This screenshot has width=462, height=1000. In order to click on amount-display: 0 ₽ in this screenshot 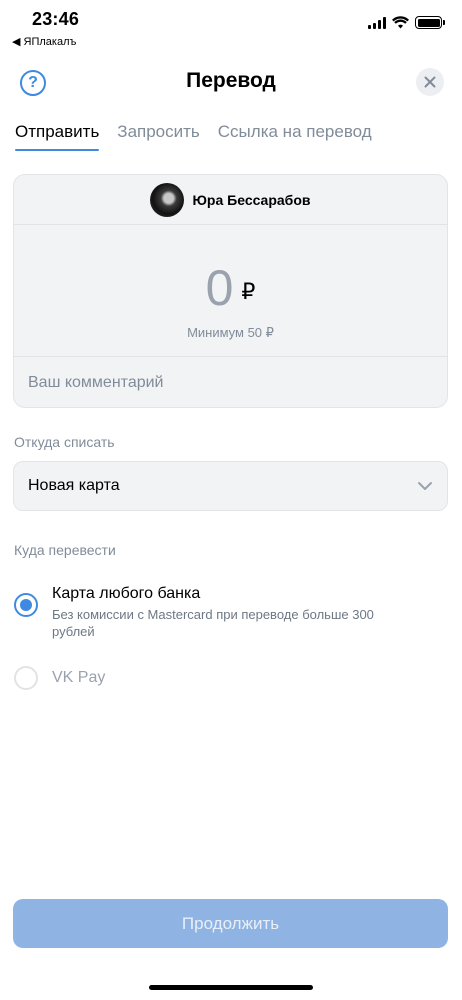, I will do `click(230, 290)`.